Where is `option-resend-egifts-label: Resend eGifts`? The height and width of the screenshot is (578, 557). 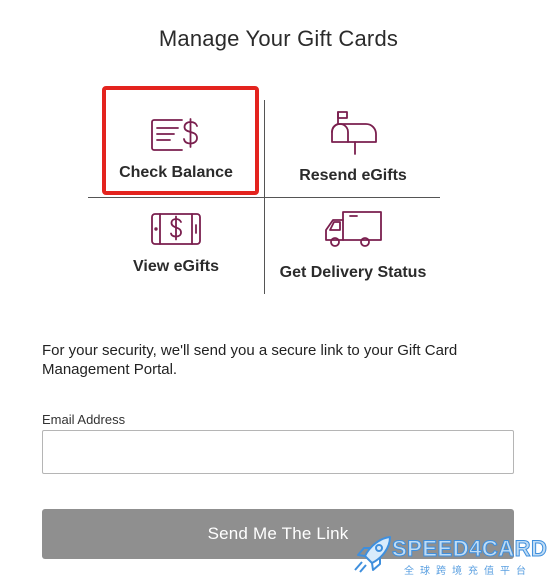 option-resend-egifts-label: Resend eGifts is located at coordinates (353, 175).